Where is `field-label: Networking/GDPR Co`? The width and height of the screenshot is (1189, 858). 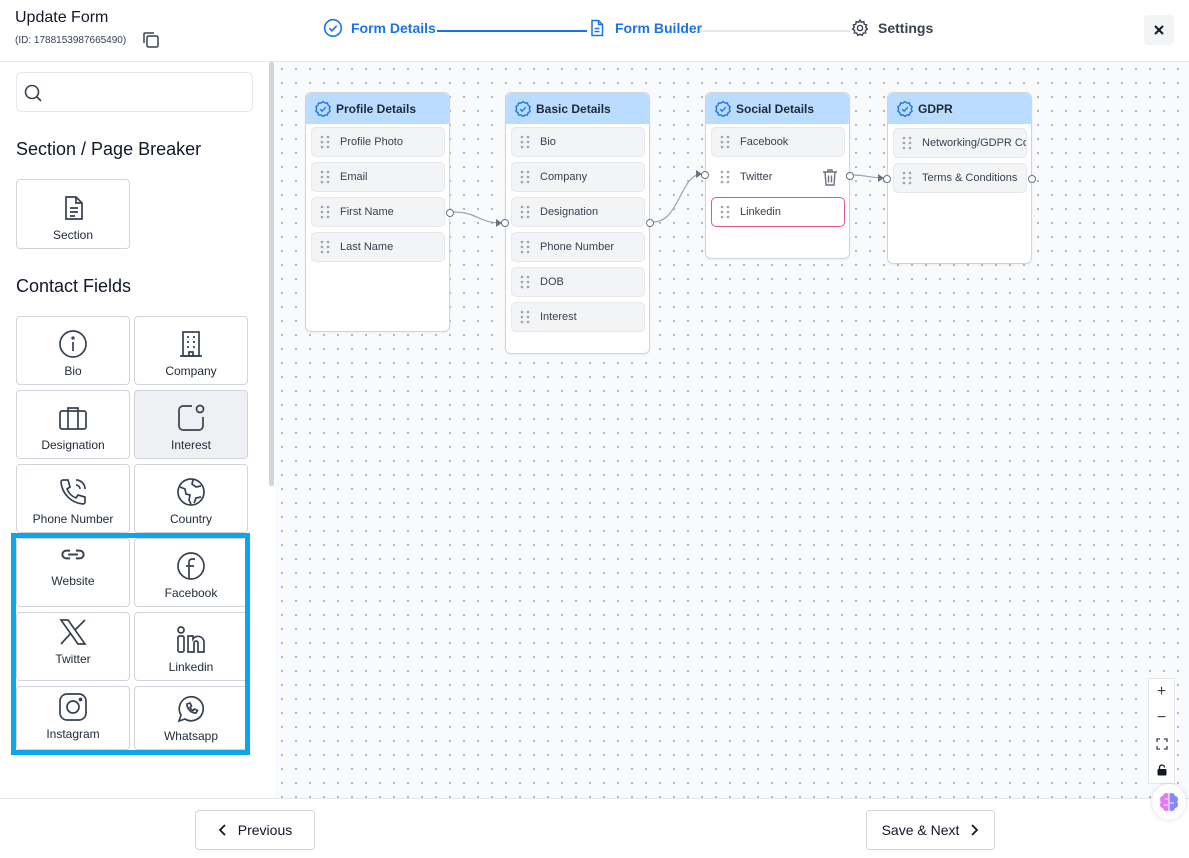
field-label: Networking/GDPR Co is located at coordinates (974, 143).